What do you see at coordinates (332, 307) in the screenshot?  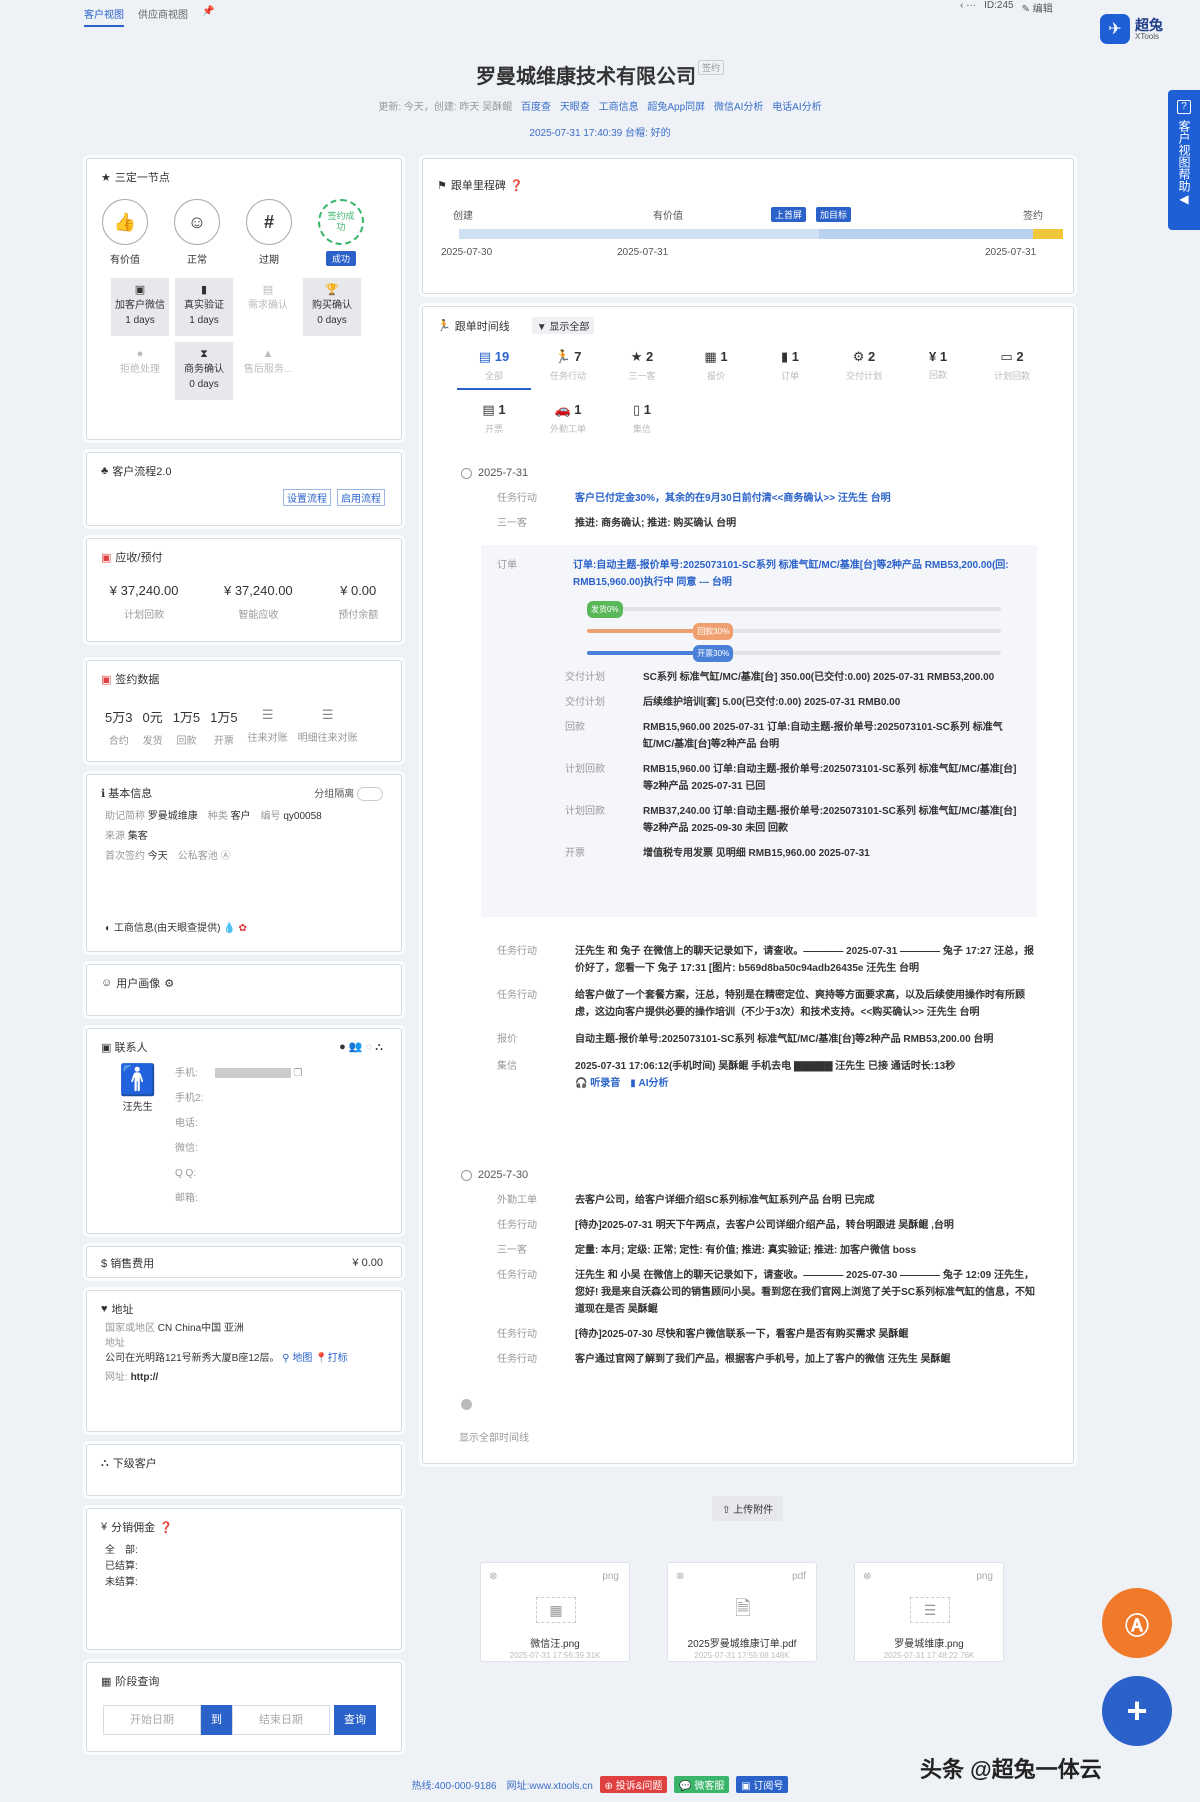 I see `step-purchase: 🏆 购买确认 0 days` at bounding box center [332, 307].